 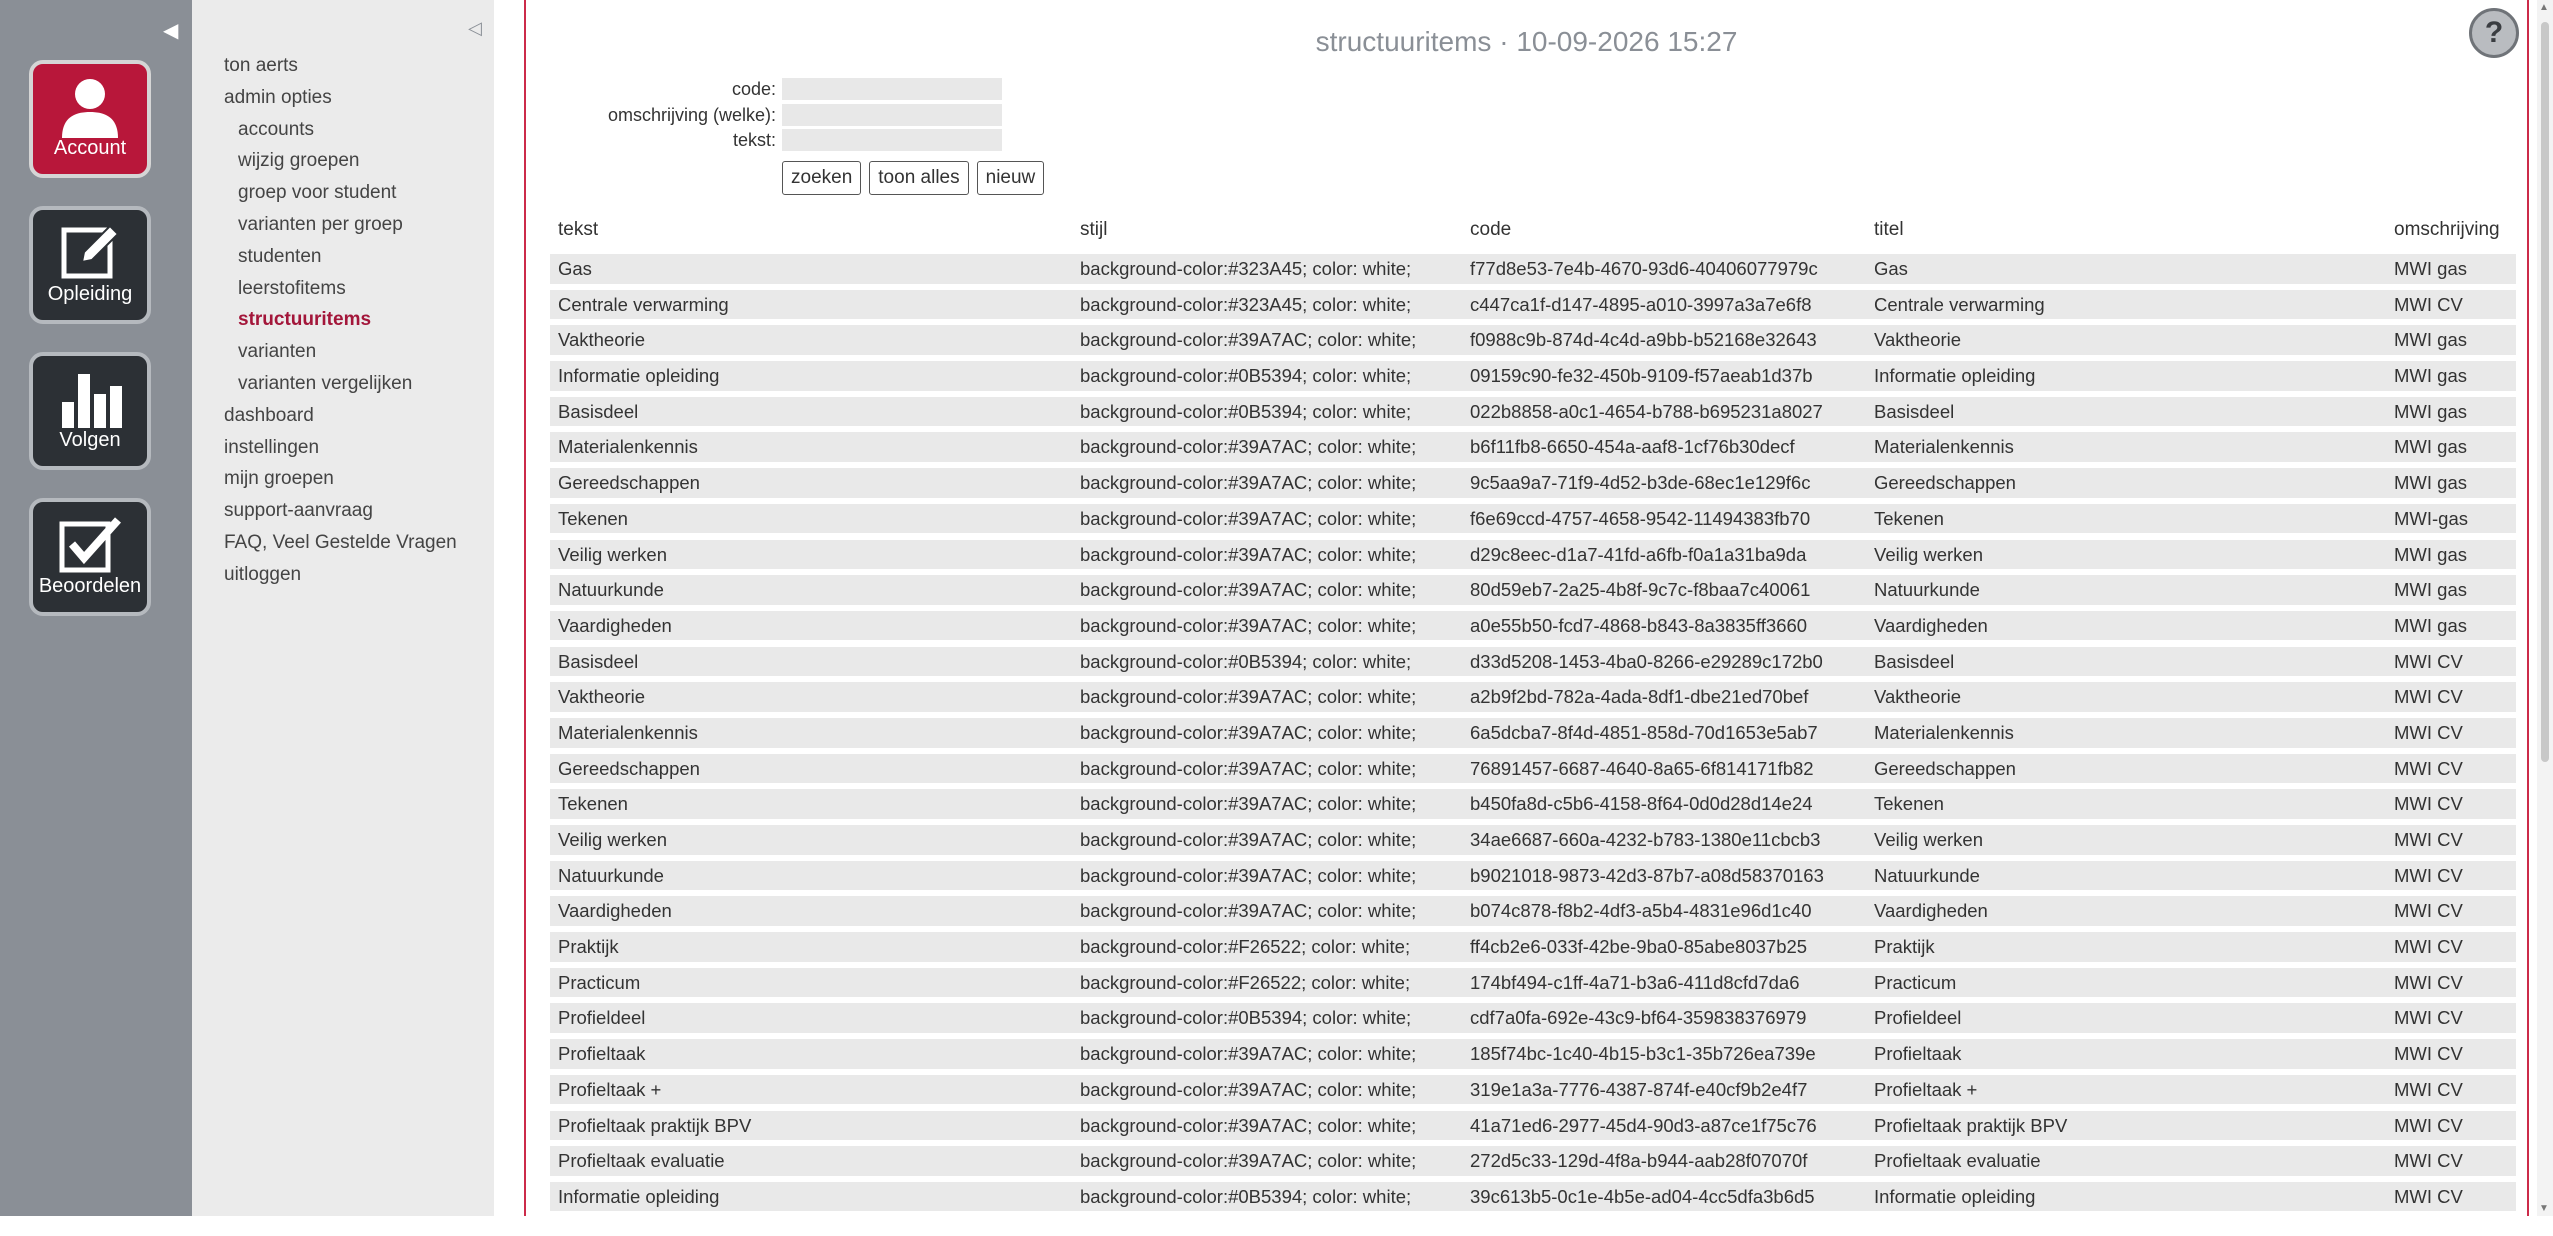 What do you see at coordinates (611, 875) in the screenshot?
I see `cell-tekst: Natuurkunde` at bounding box center [611, 875].